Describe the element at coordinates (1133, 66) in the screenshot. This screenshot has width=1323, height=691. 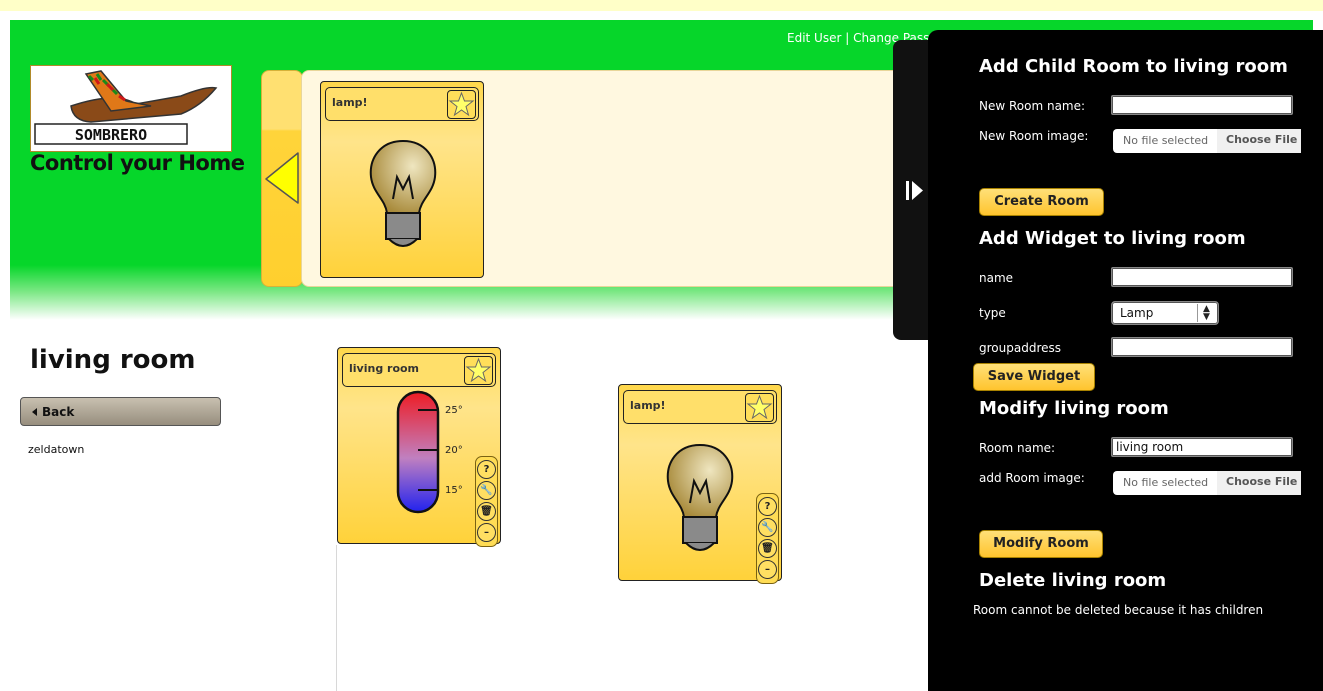
I see `add-child-room-heading: Add Child Room to living room` at that location.